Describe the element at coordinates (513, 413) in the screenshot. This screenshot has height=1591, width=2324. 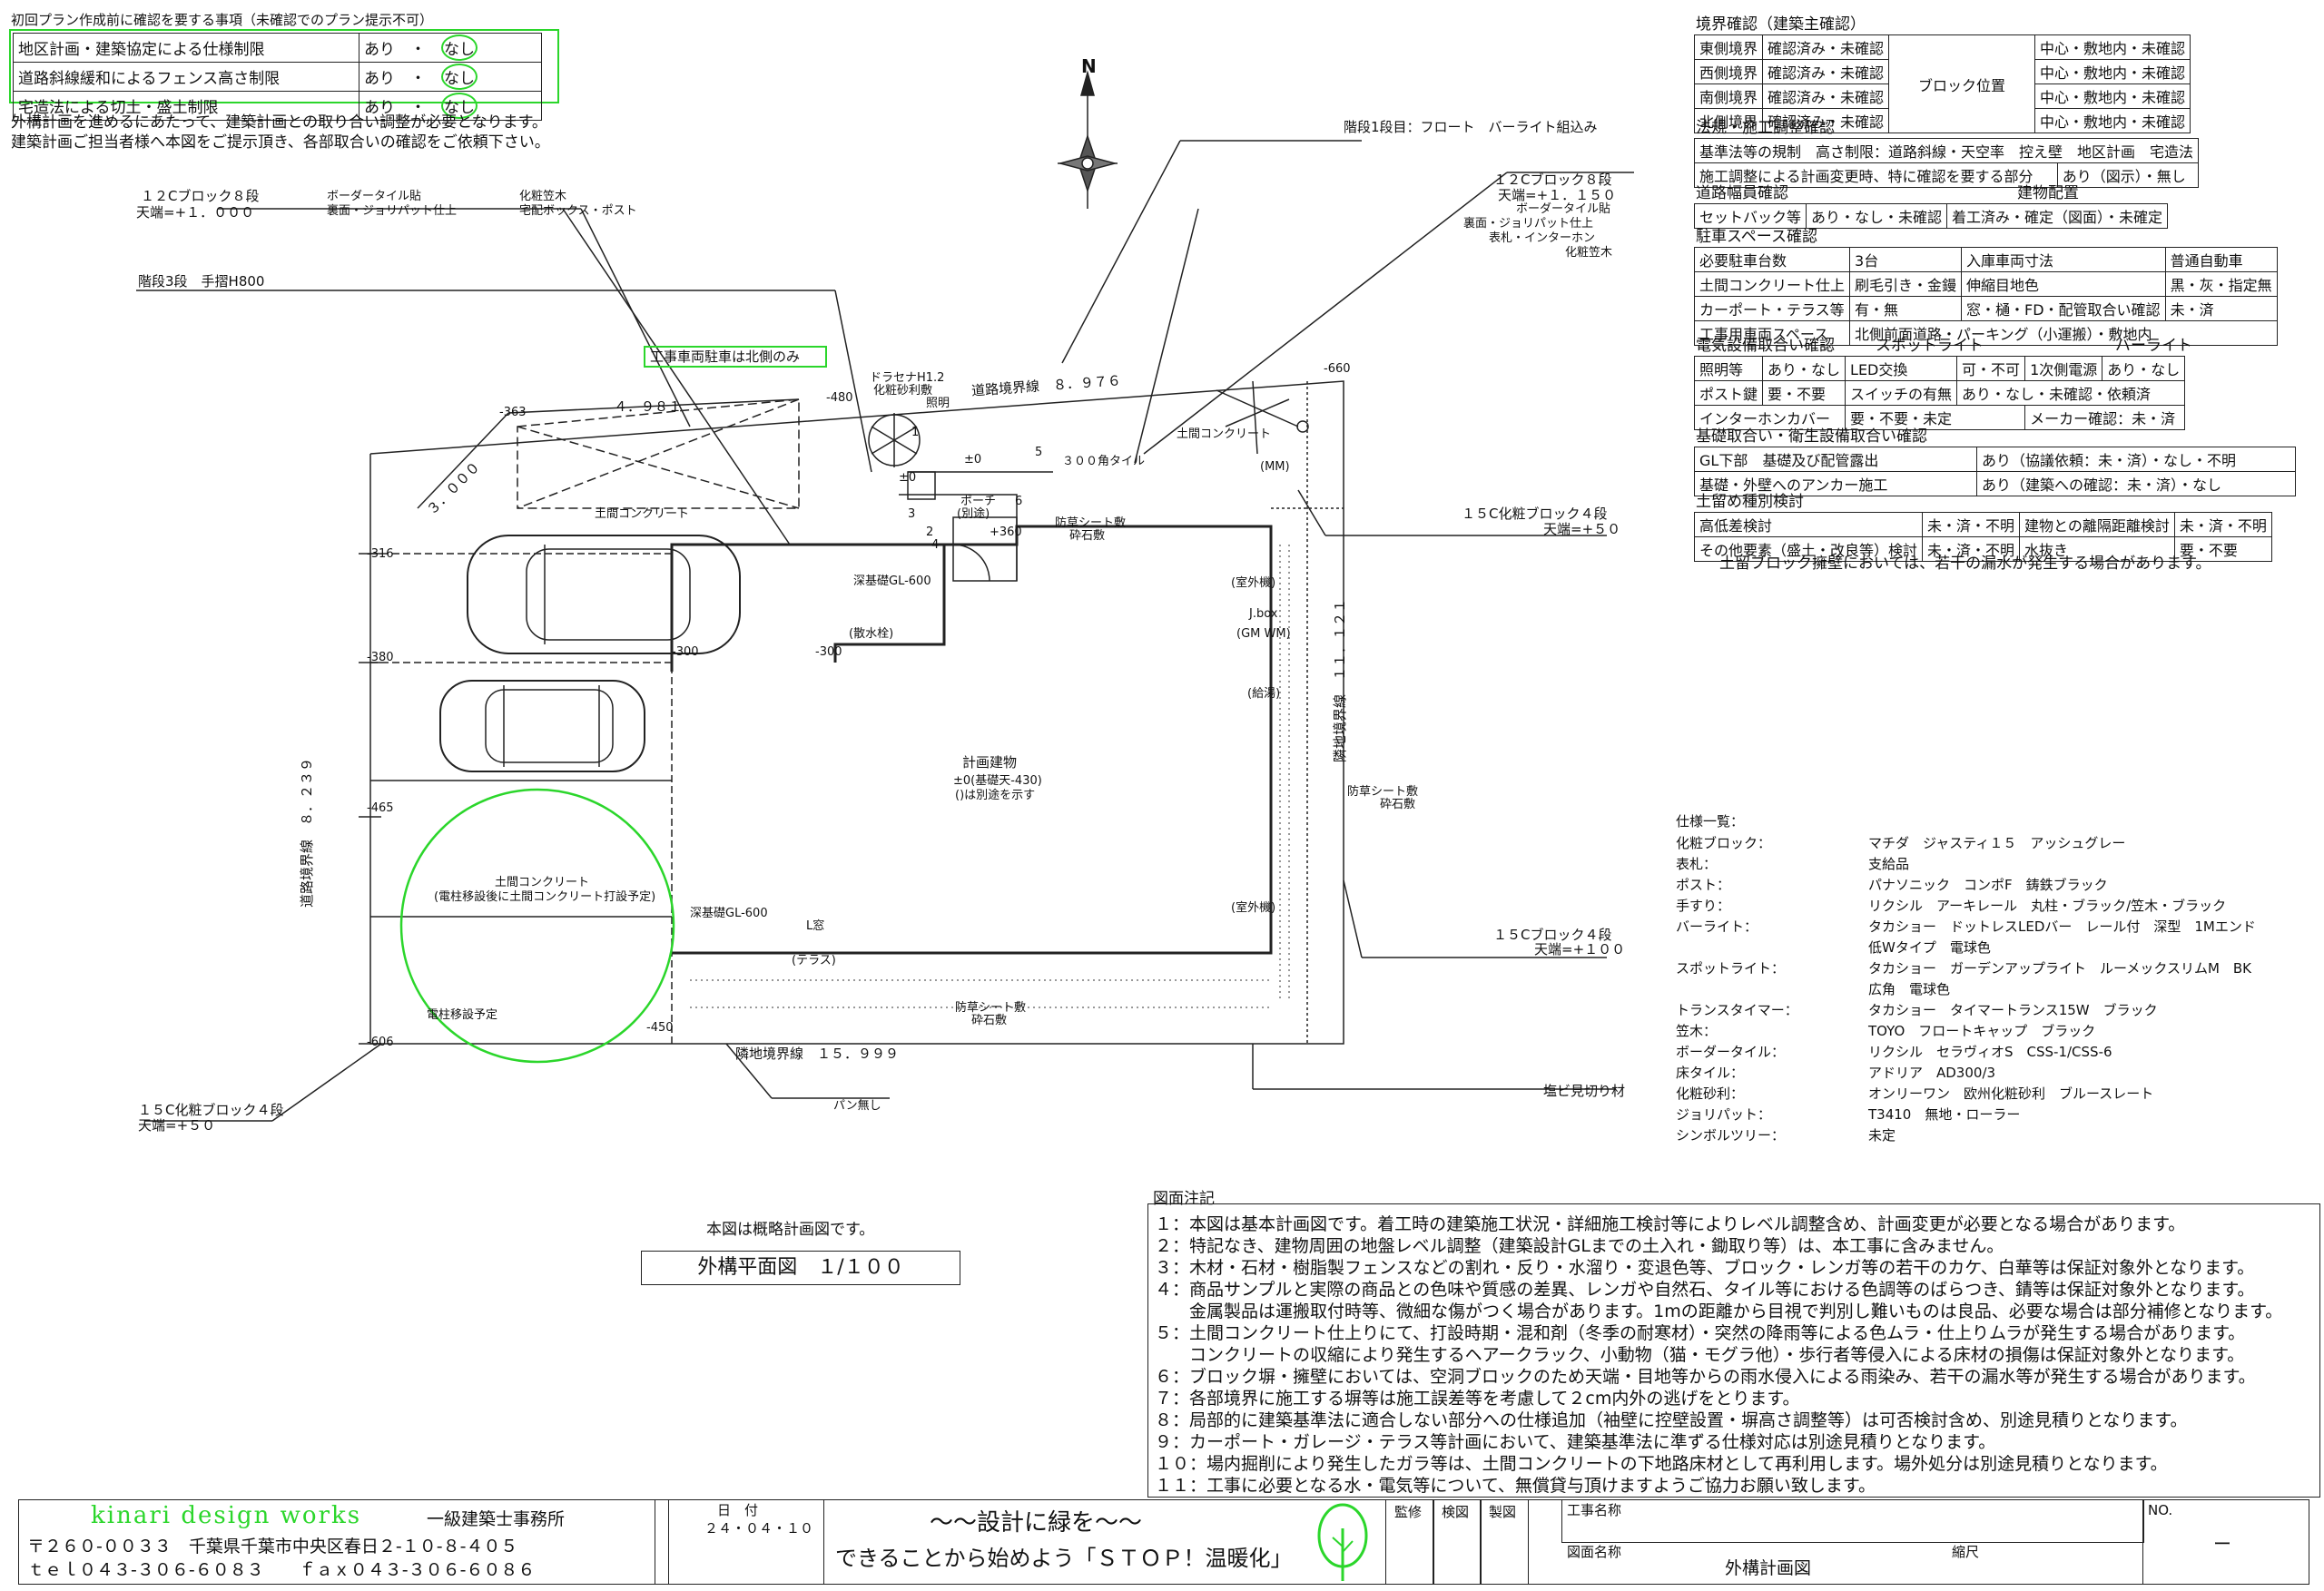
I see `level-363: -363` at that location.